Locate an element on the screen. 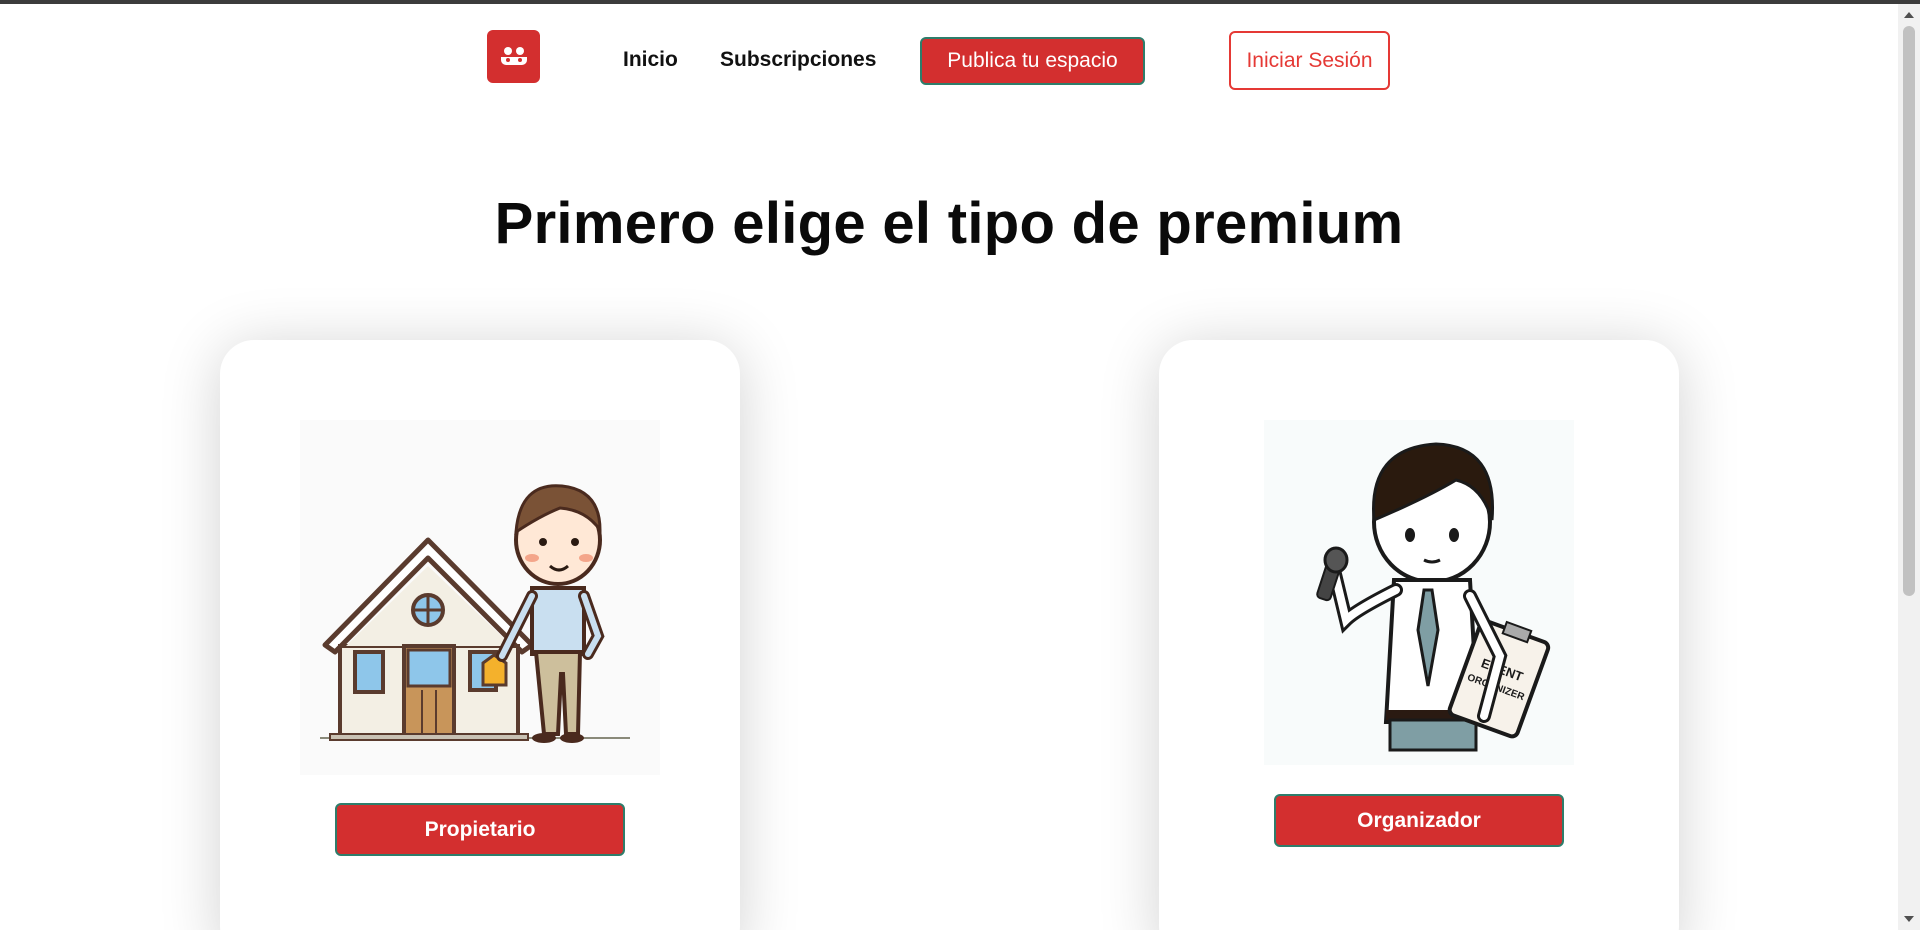 This screenshot has height=930, width=1920. people-icon is located at coordinates (513, 55).